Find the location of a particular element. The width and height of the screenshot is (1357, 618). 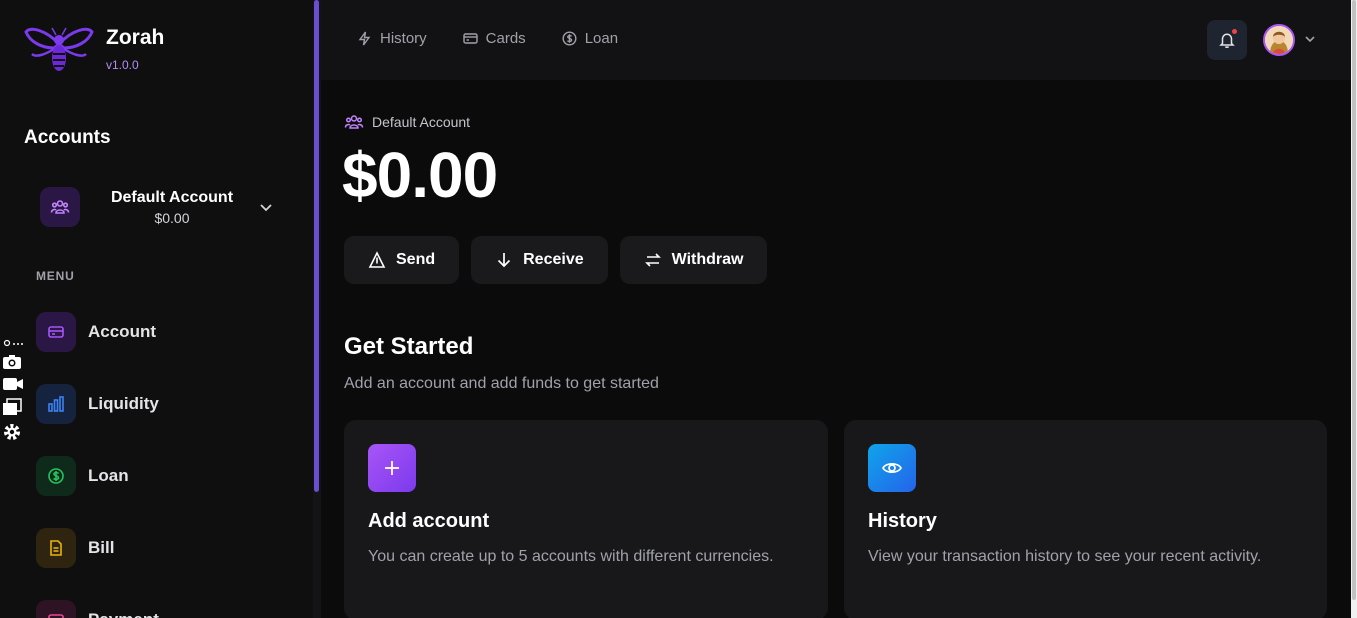

sidebar-item-bill: Bill is located at coordinates (75, 548).